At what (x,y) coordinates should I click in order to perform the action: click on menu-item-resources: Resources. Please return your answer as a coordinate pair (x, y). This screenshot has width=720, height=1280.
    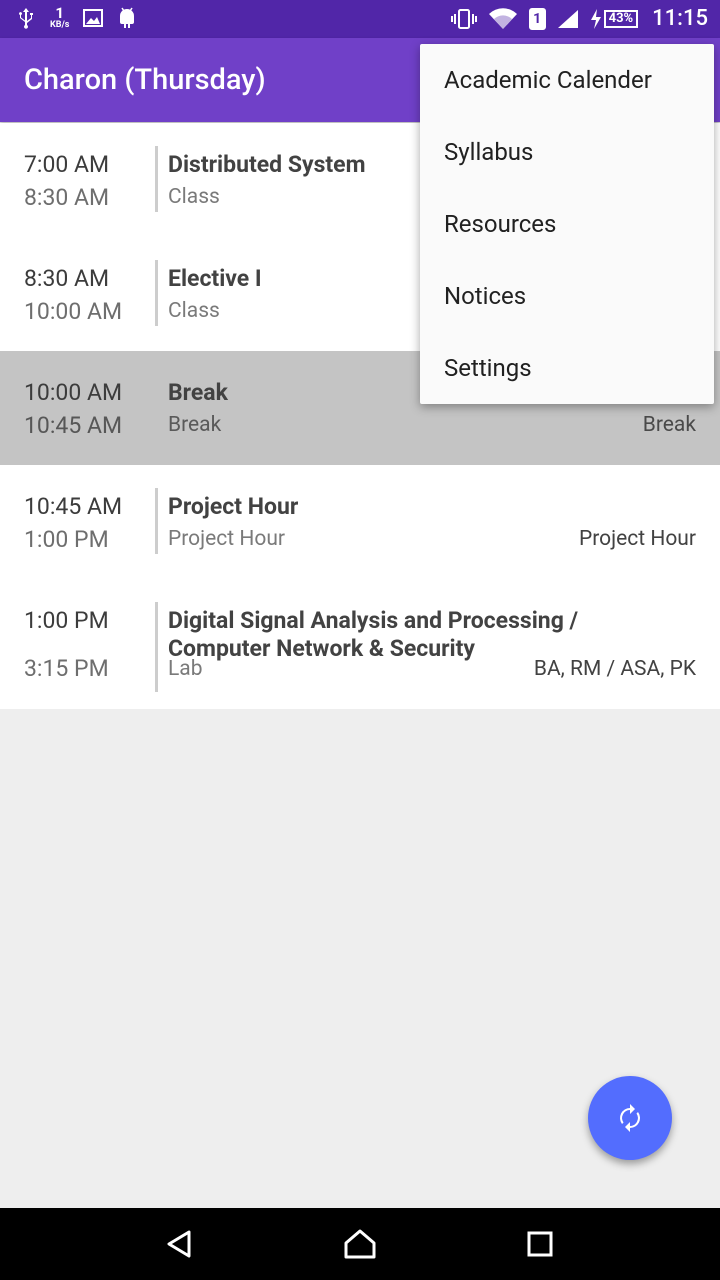
    Looking at the image, I should click on (567, 224).